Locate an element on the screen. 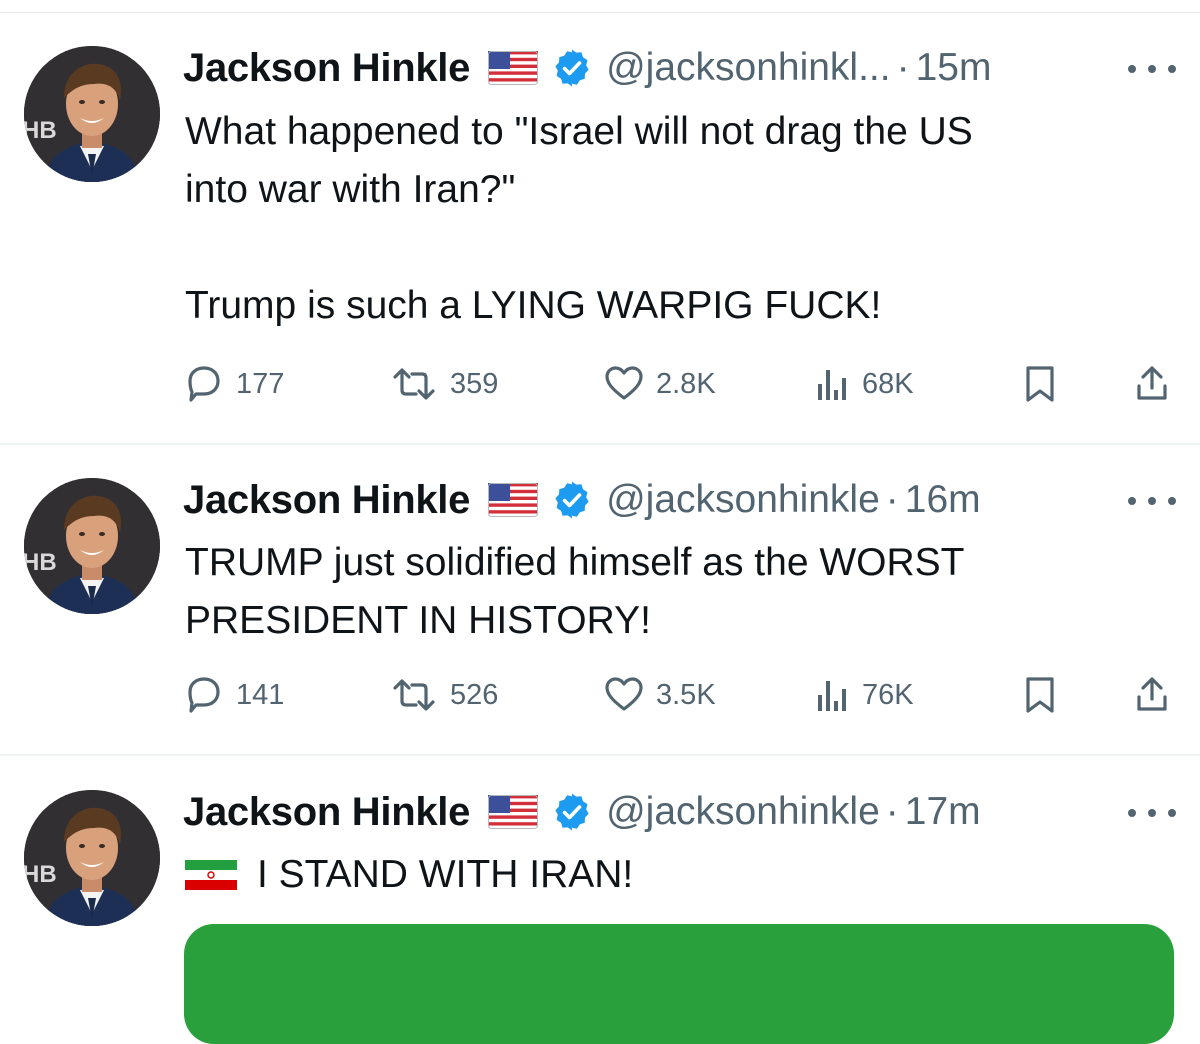  timestamp: 16m is located at coordinates (943, 500).